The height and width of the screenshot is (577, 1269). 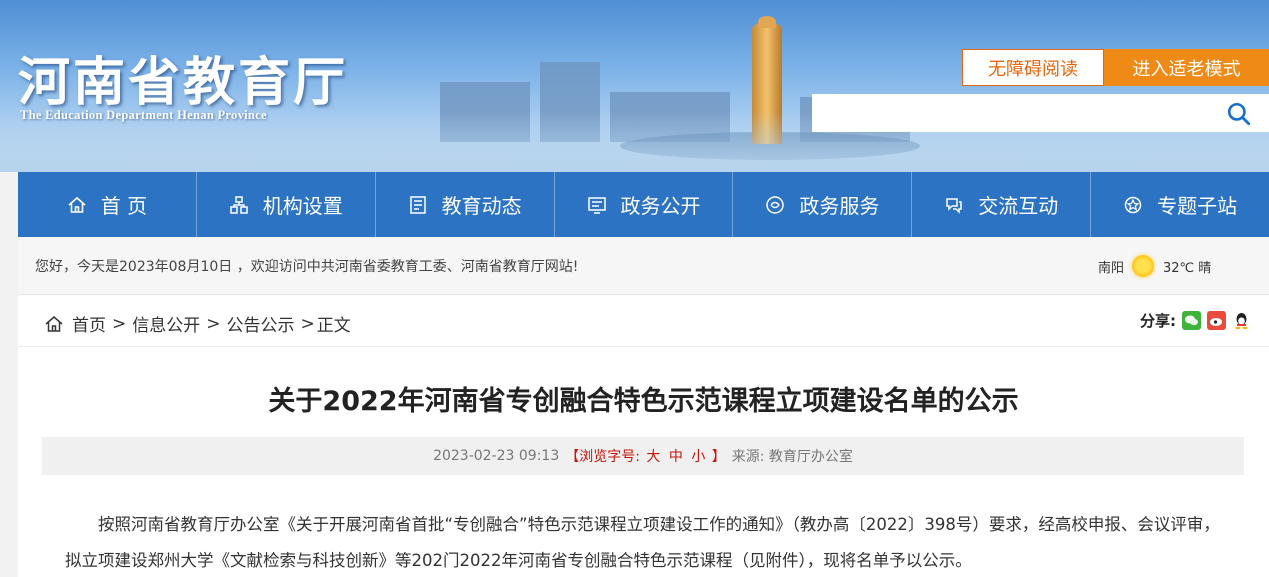 What do you see at coordinates (1197, 206) in the screenshot?
I see `nav-item-label: 专题子站` at bounding box center [1197, 206].